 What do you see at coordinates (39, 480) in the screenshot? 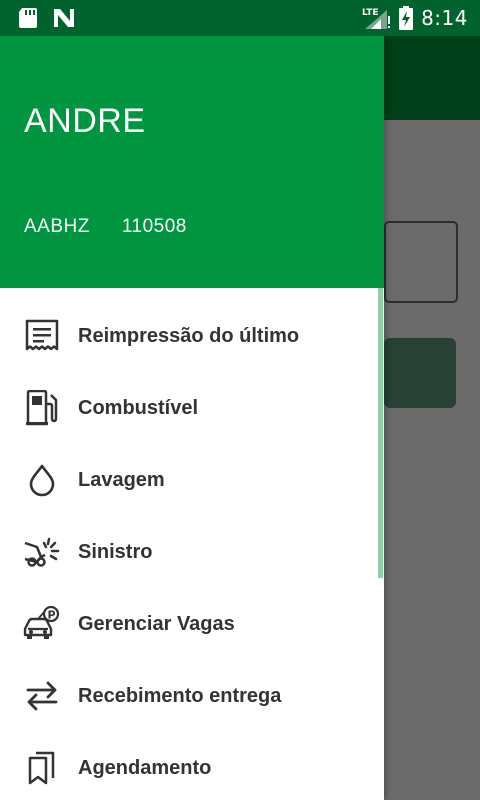
I see `water-drop-icon` at bounding box center [39, 480].